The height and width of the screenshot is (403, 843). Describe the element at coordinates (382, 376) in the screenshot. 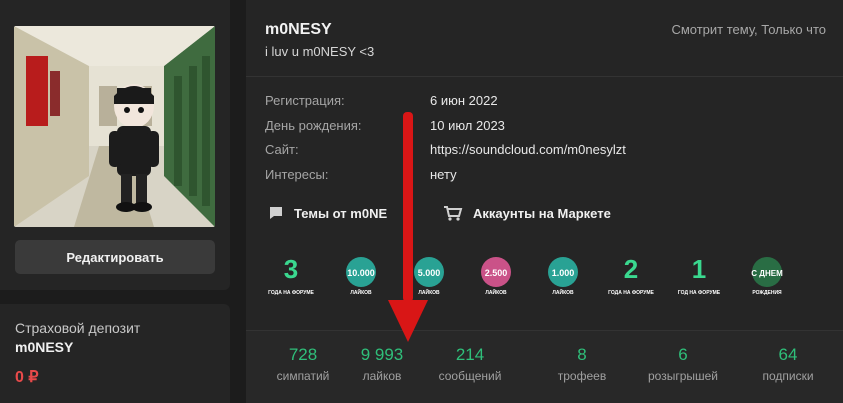

I see `stat-label: лайков` at that location.